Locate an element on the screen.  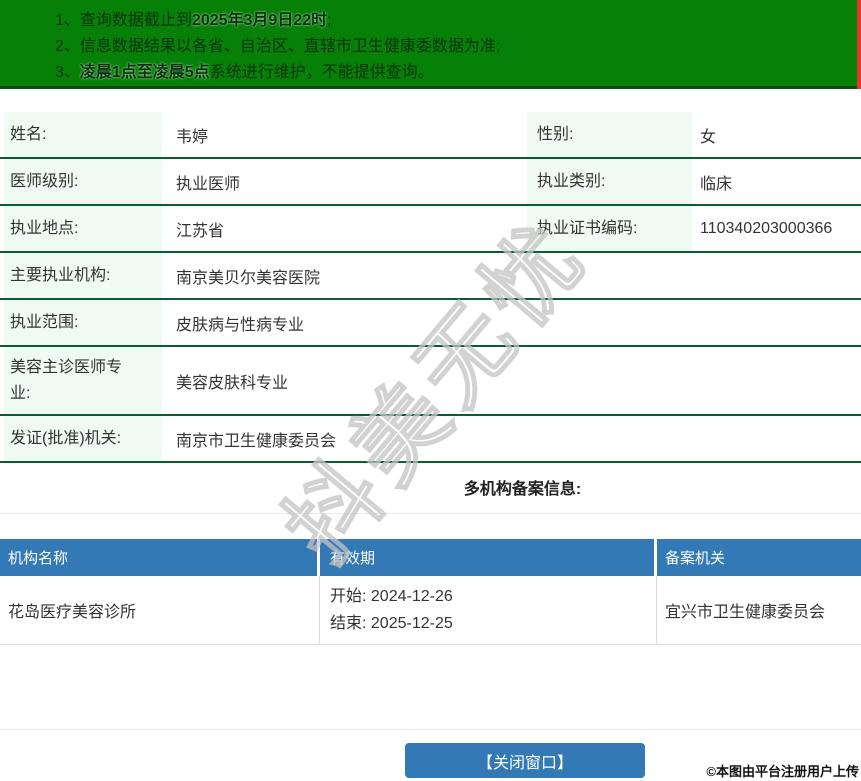
license-number-label: 执业证书编码: is located at coordinates (609, 228).